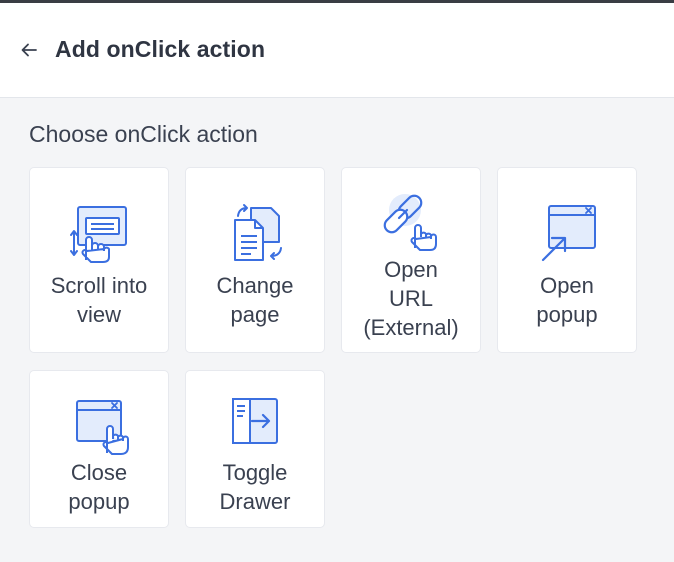  I want to click on action-card-open-popup: Open popup, so click(567, 260).